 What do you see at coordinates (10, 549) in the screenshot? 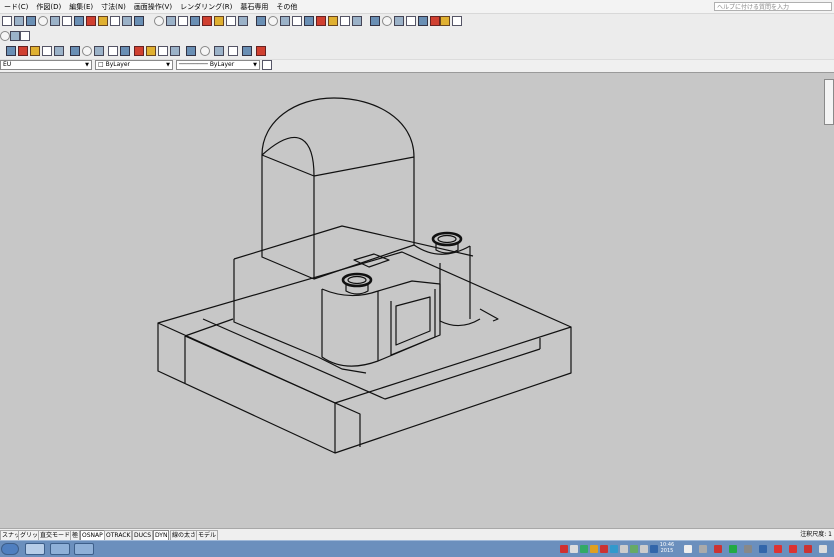
I see `start-button-icon` at bounding box center [10, 549].